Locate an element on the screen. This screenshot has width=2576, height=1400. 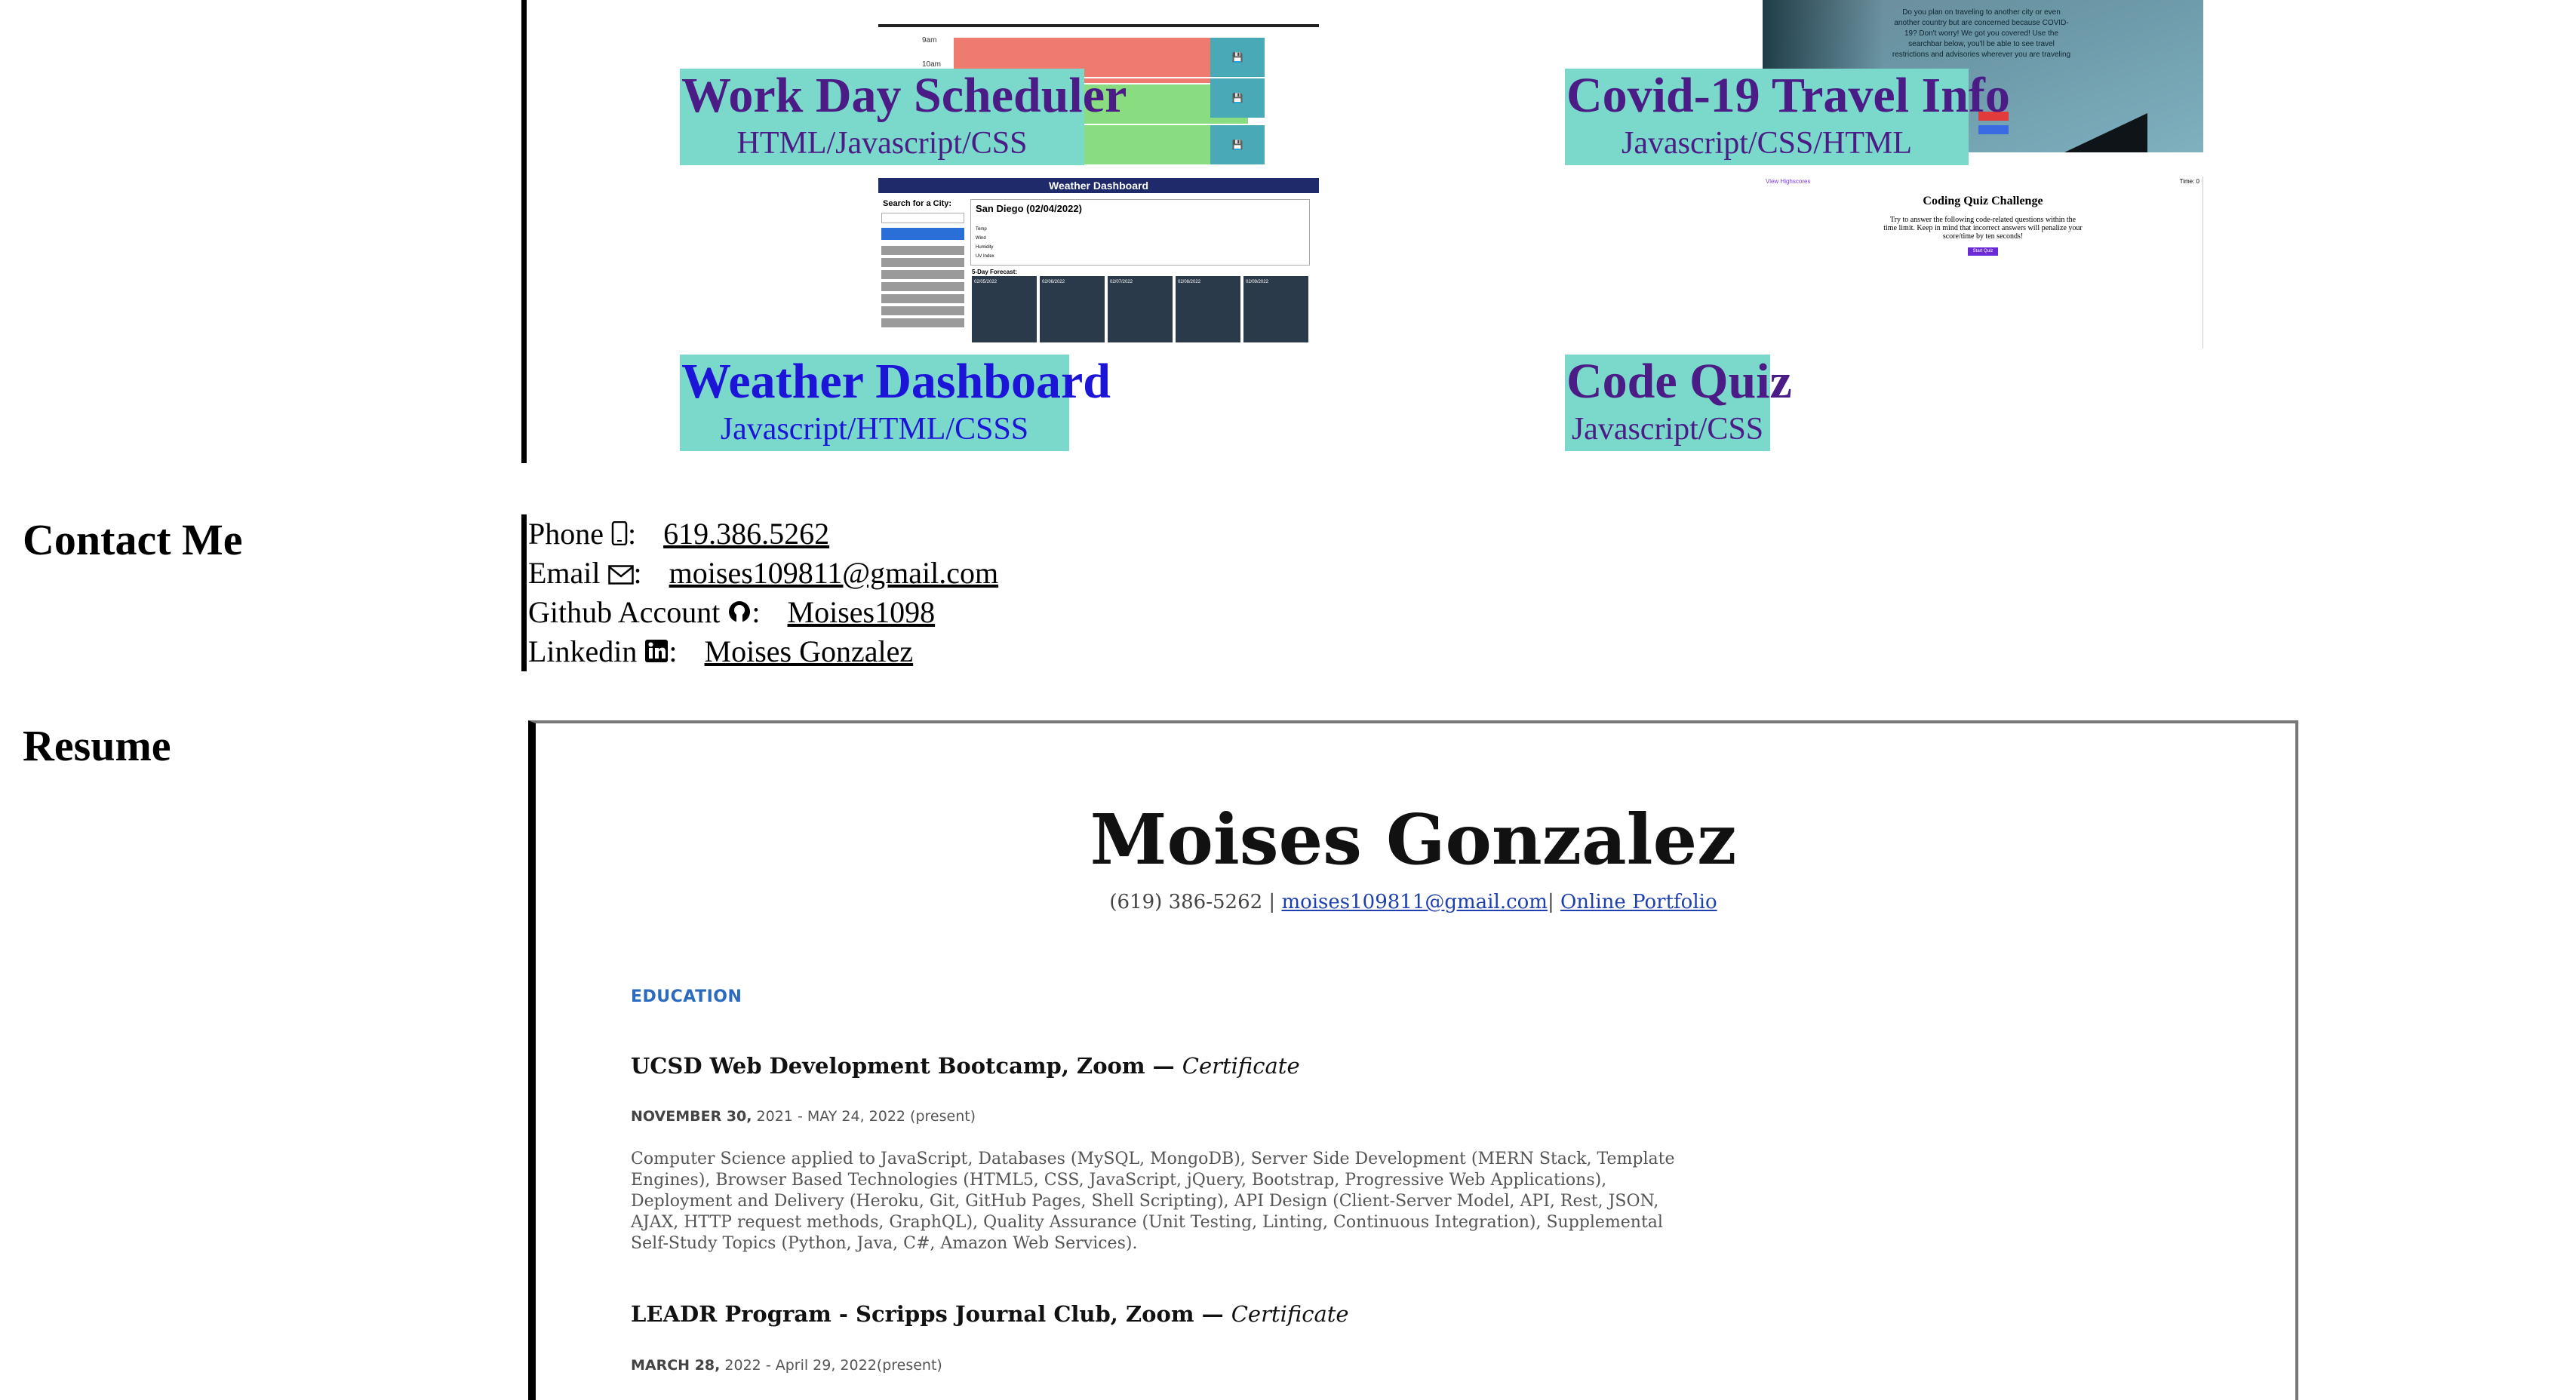
phone-label: Phone is located at coordinates (566, 534).